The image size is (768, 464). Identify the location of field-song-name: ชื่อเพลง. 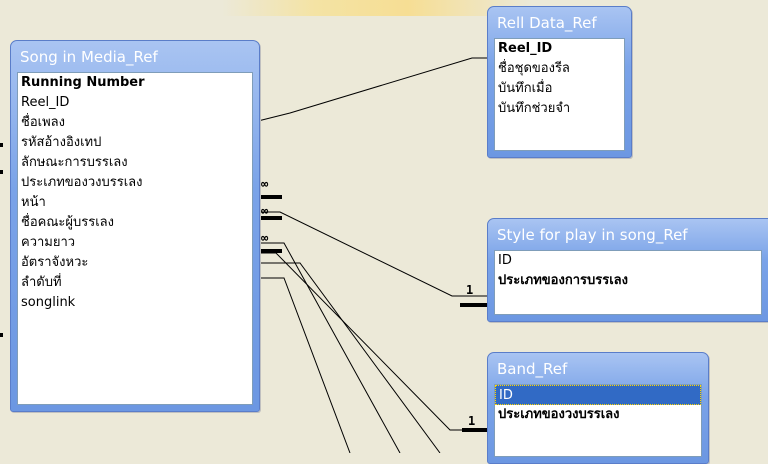
(135, 123).